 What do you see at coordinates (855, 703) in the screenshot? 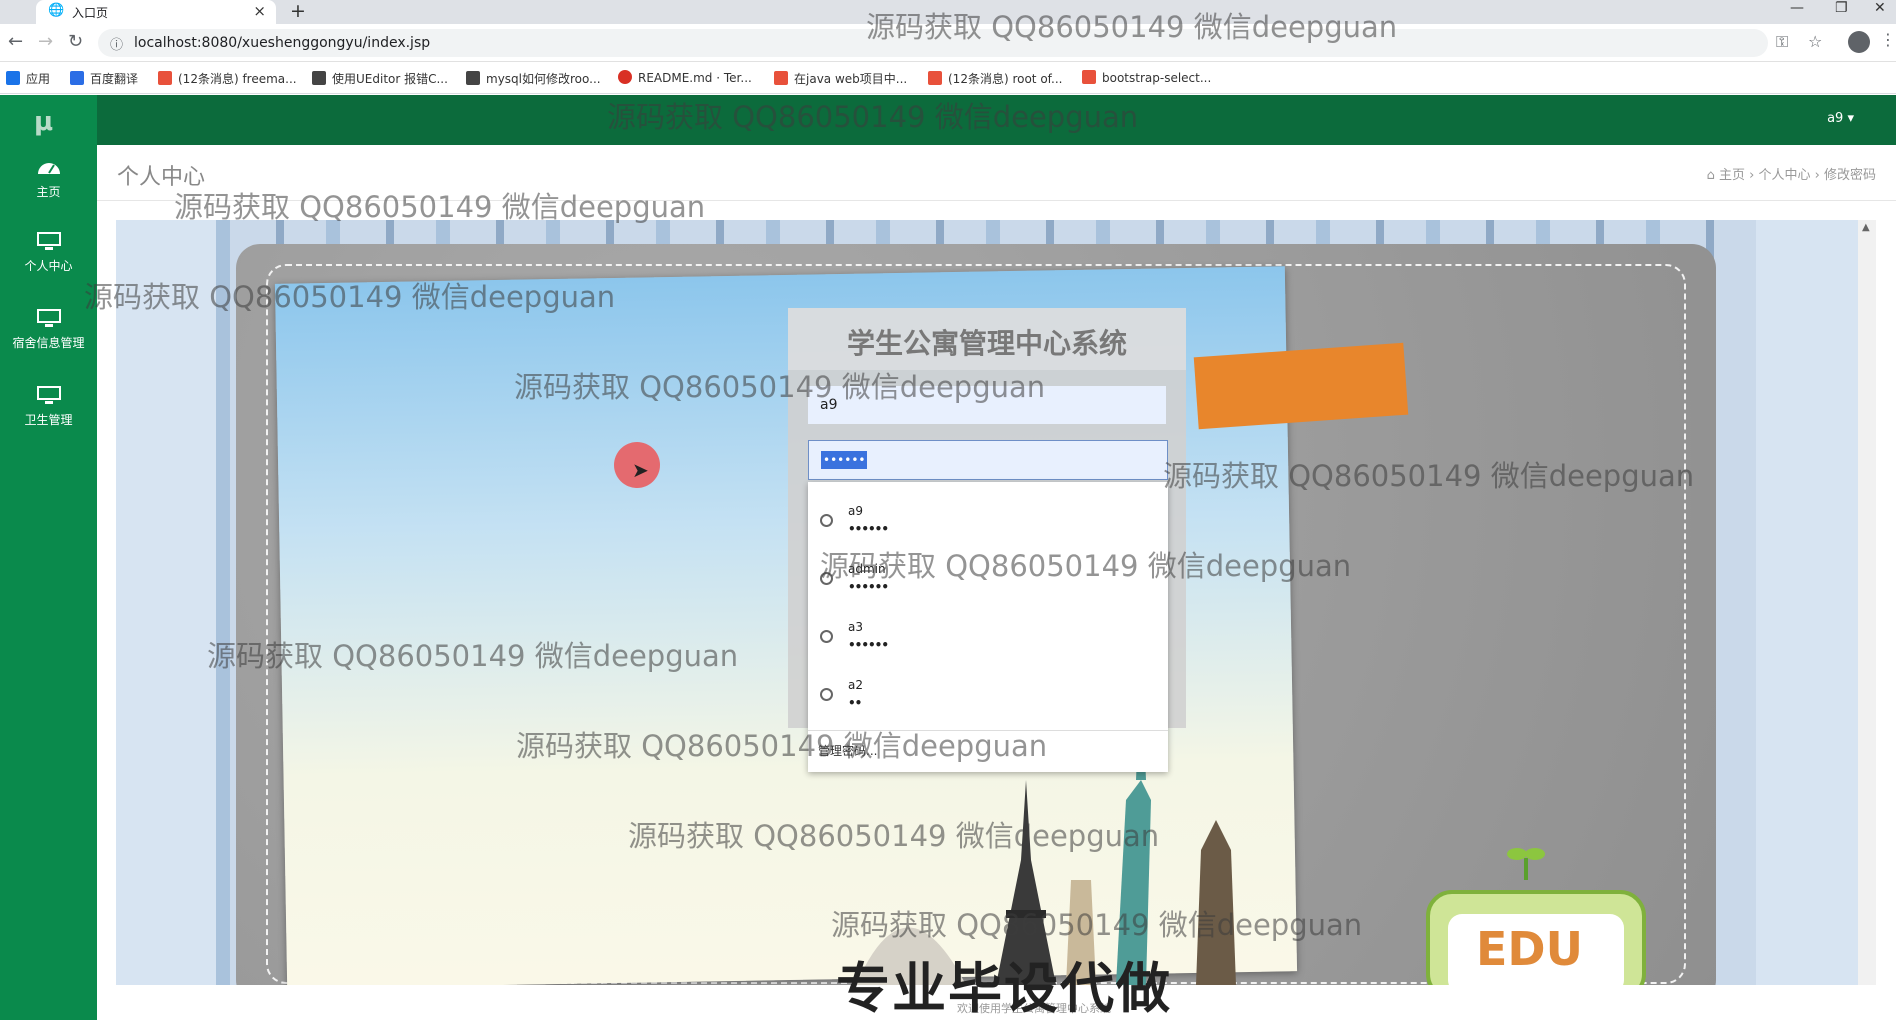
I see `saved-password-mask: ••` at bounding box center [855, 703].